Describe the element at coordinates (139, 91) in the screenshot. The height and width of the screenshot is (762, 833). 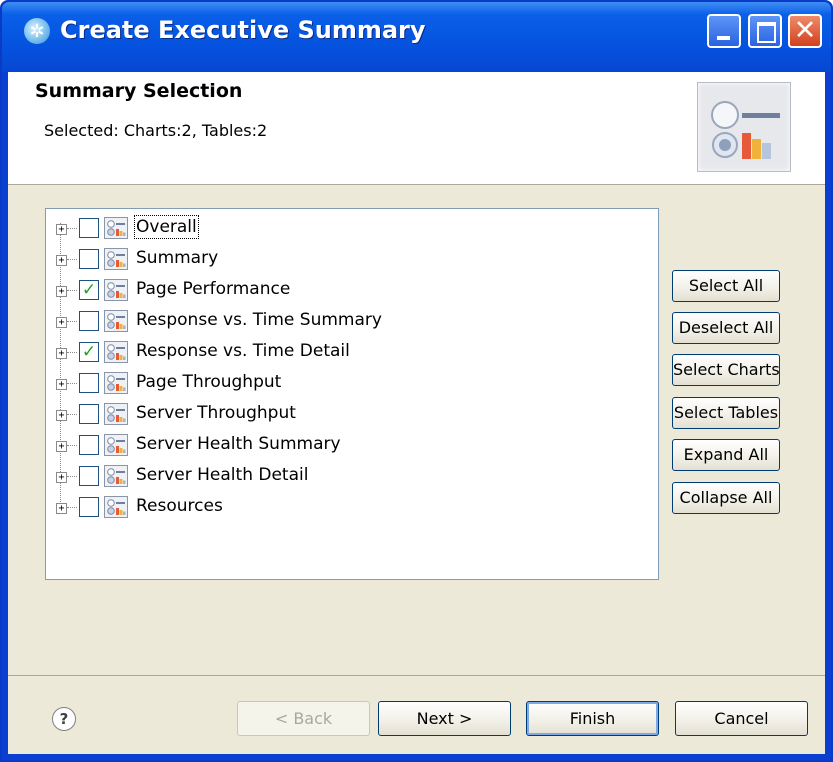
I see `page-title: Summary Selection` at that location.